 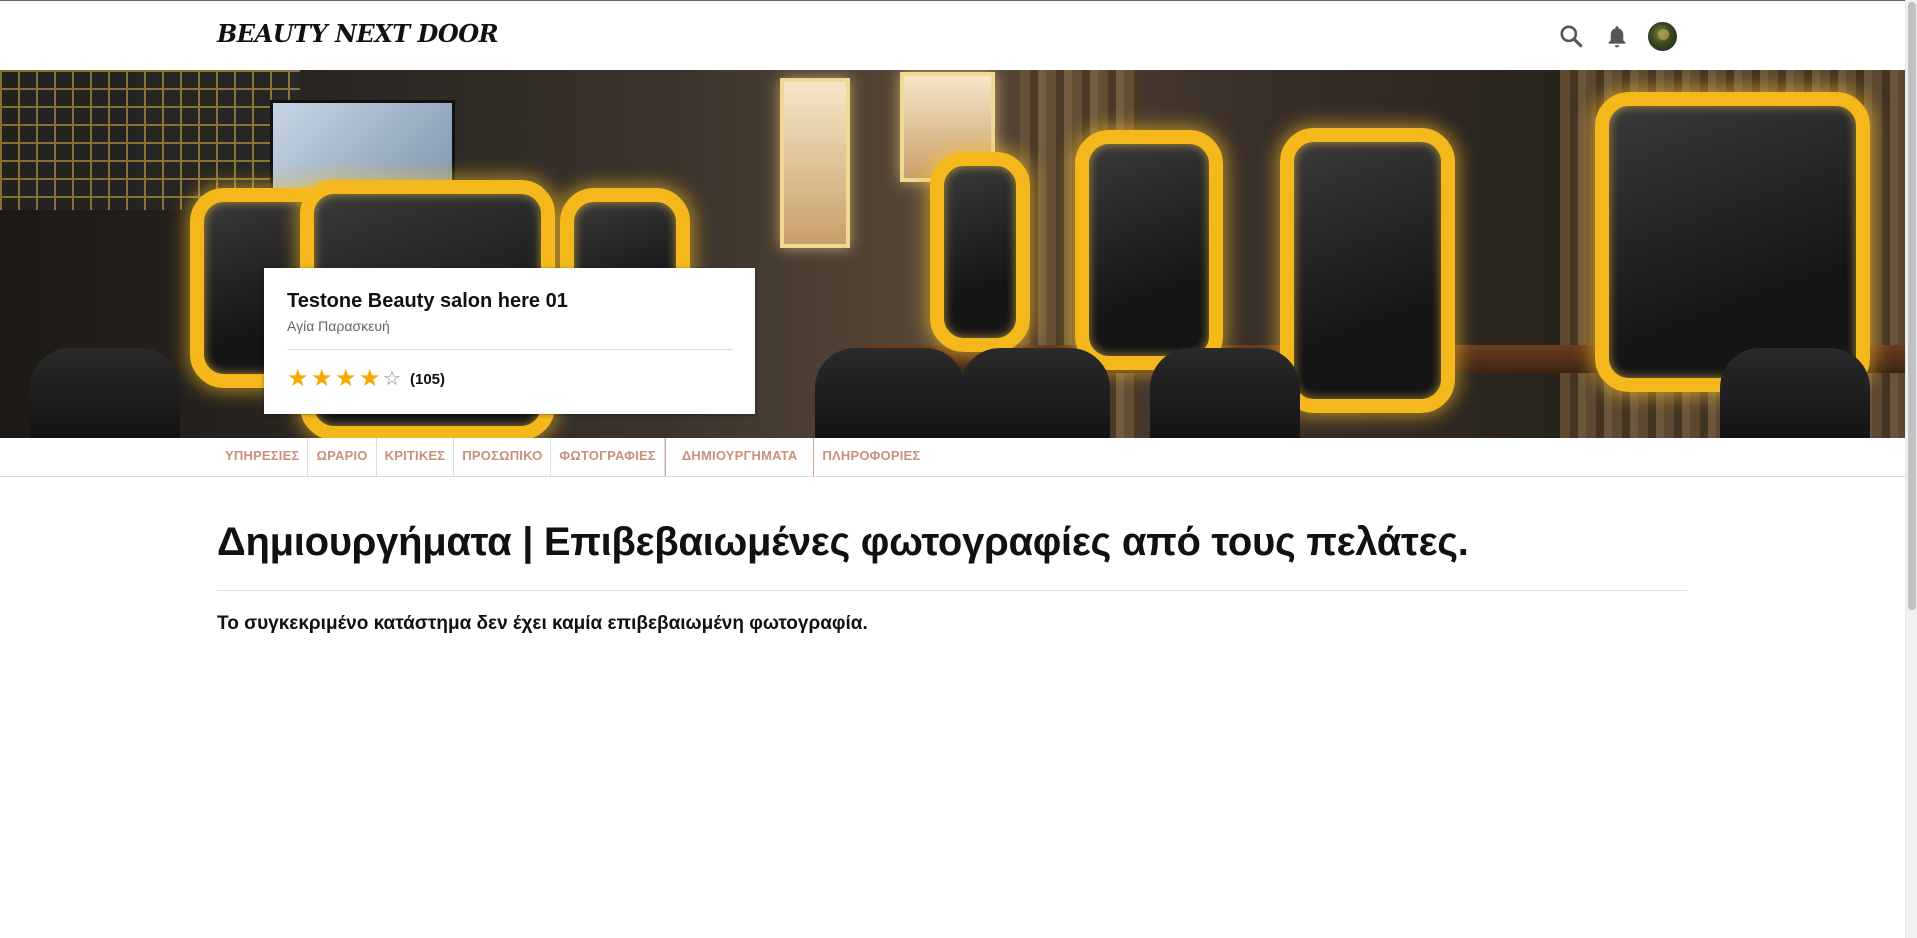 I want to click on content-divider, so click(x=952, y=590).